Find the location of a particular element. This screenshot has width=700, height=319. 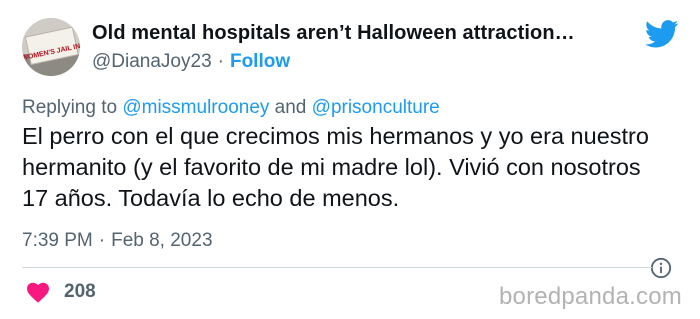

handle-row: @DianaJoy23 · Follow is located at coordinates (191, 62).